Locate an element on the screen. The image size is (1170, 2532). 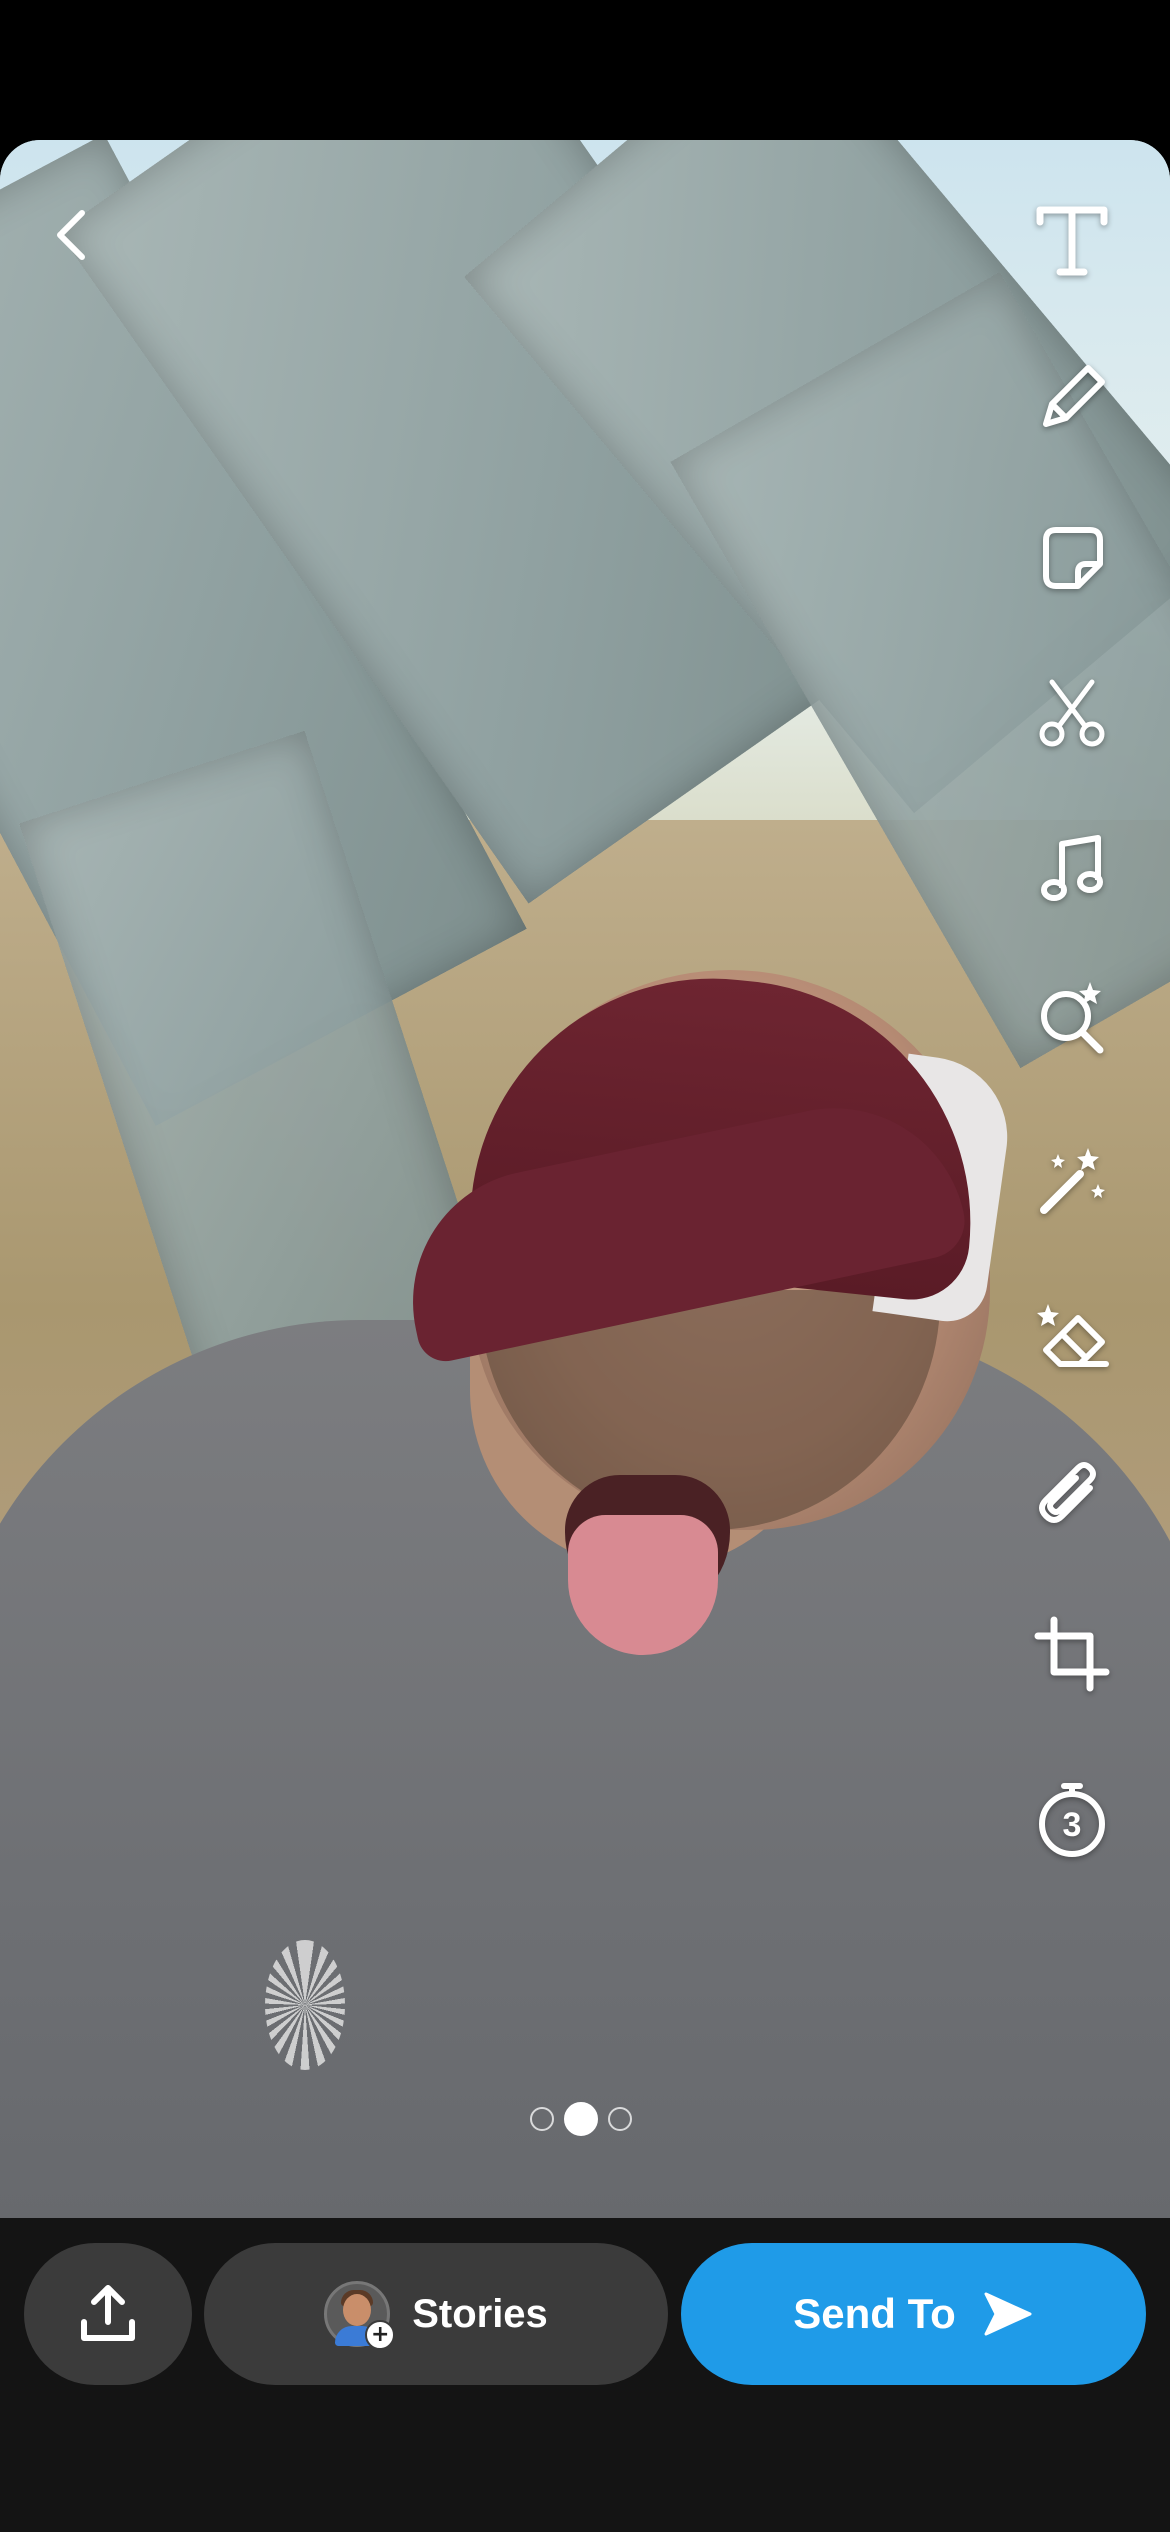
eraser-tool-button is located at coordinates (1072, 1338).